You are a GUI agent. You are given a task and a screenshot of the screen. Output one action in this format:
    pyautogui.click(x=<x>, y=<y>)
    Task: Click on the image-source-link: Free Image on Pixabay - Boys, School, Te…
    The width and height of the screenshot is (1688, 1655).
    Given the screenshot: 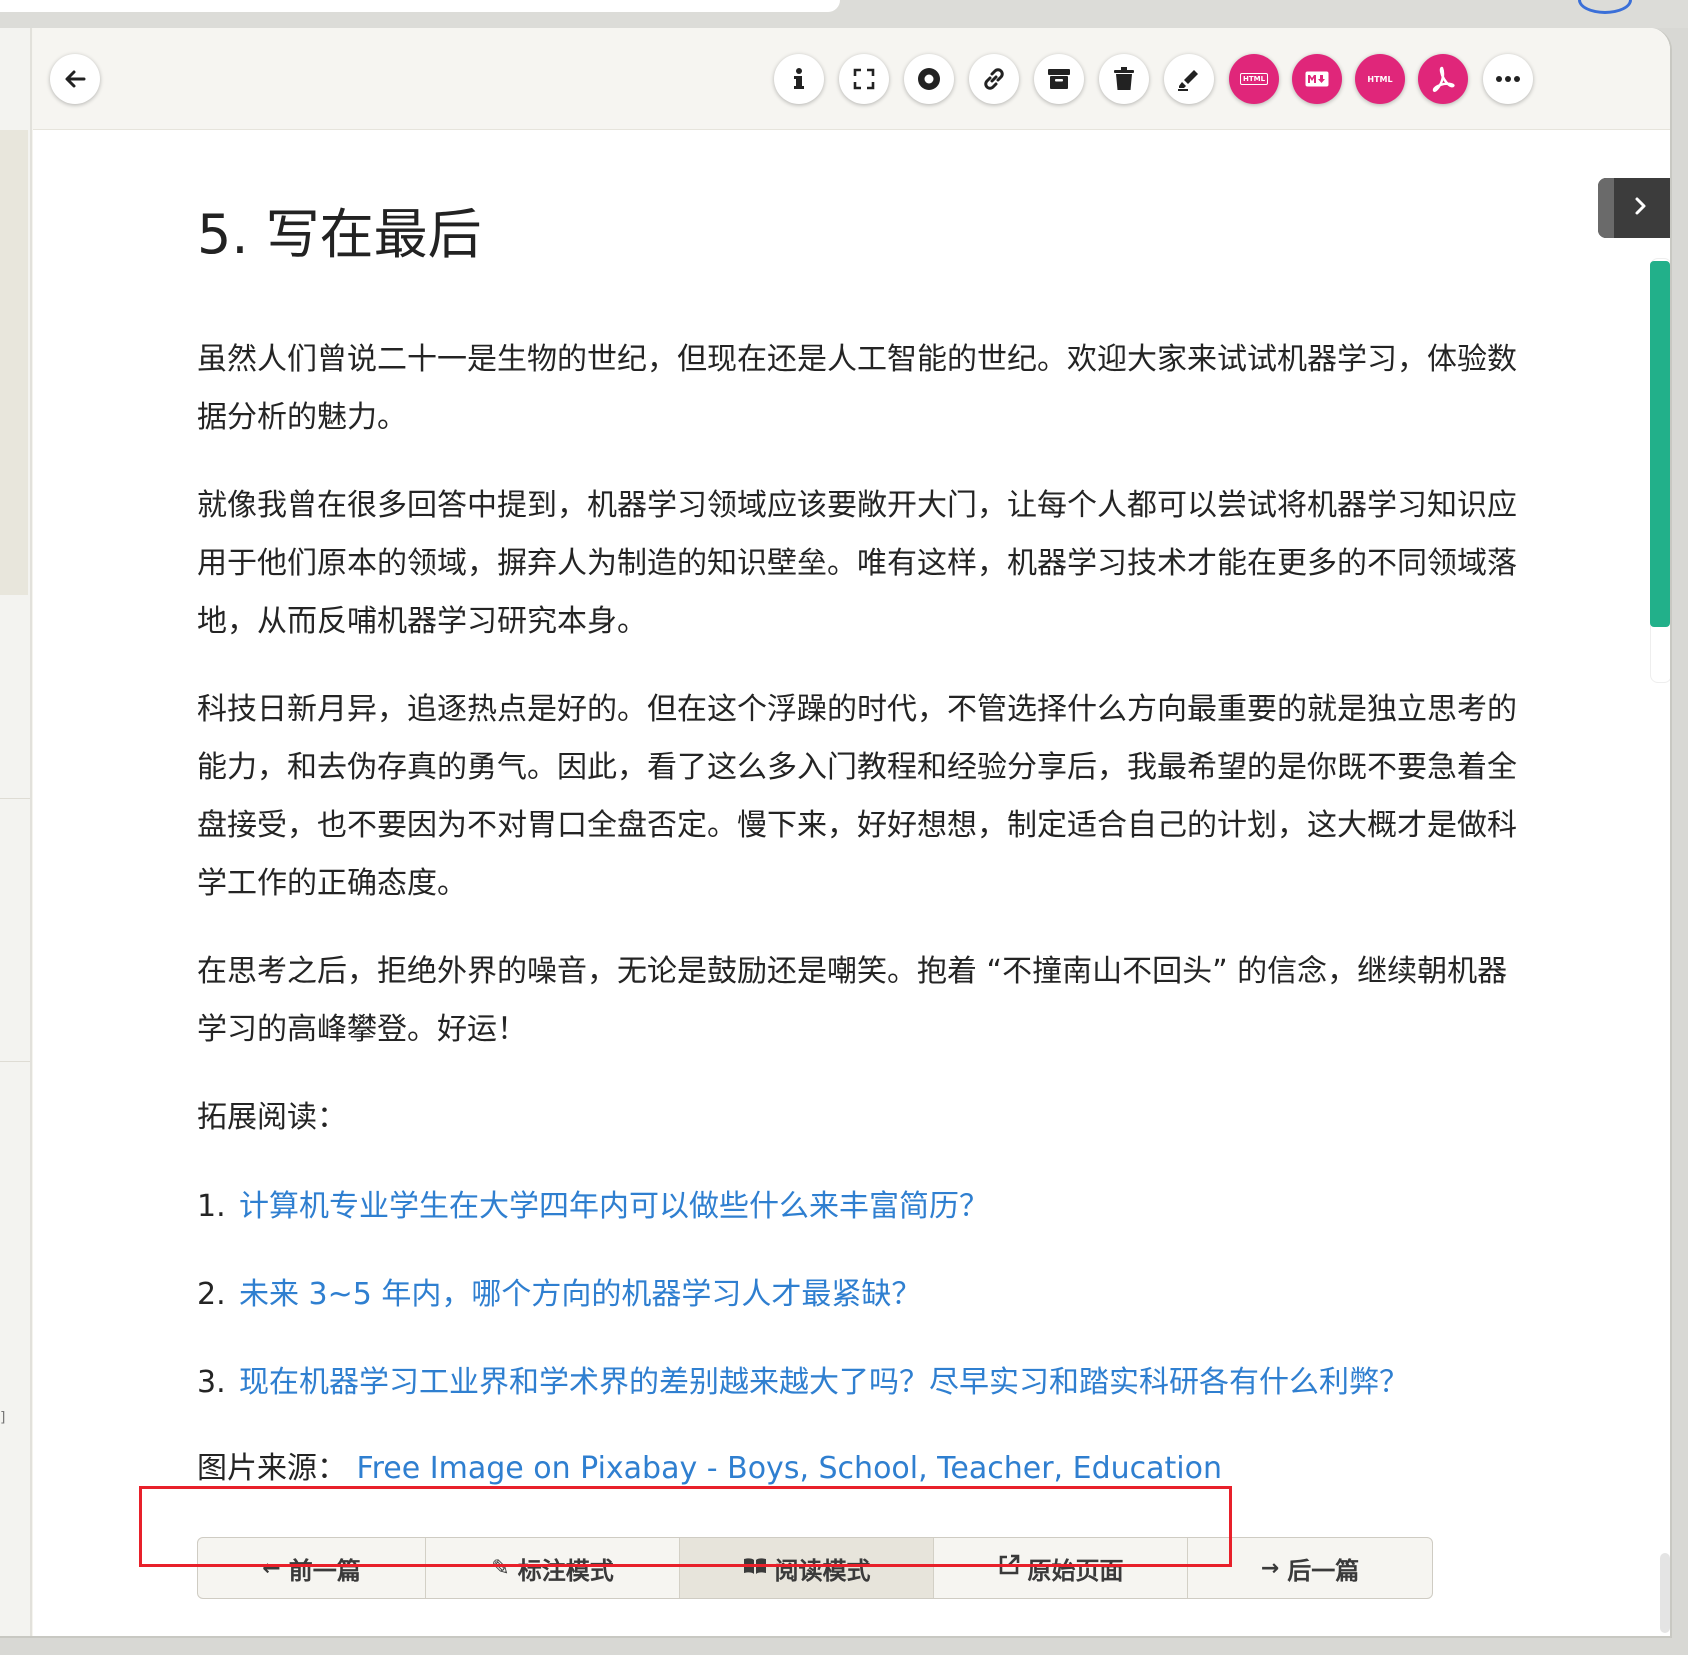 What is the action you would take?
    pyautogui.click(x=789, y=1468)
    